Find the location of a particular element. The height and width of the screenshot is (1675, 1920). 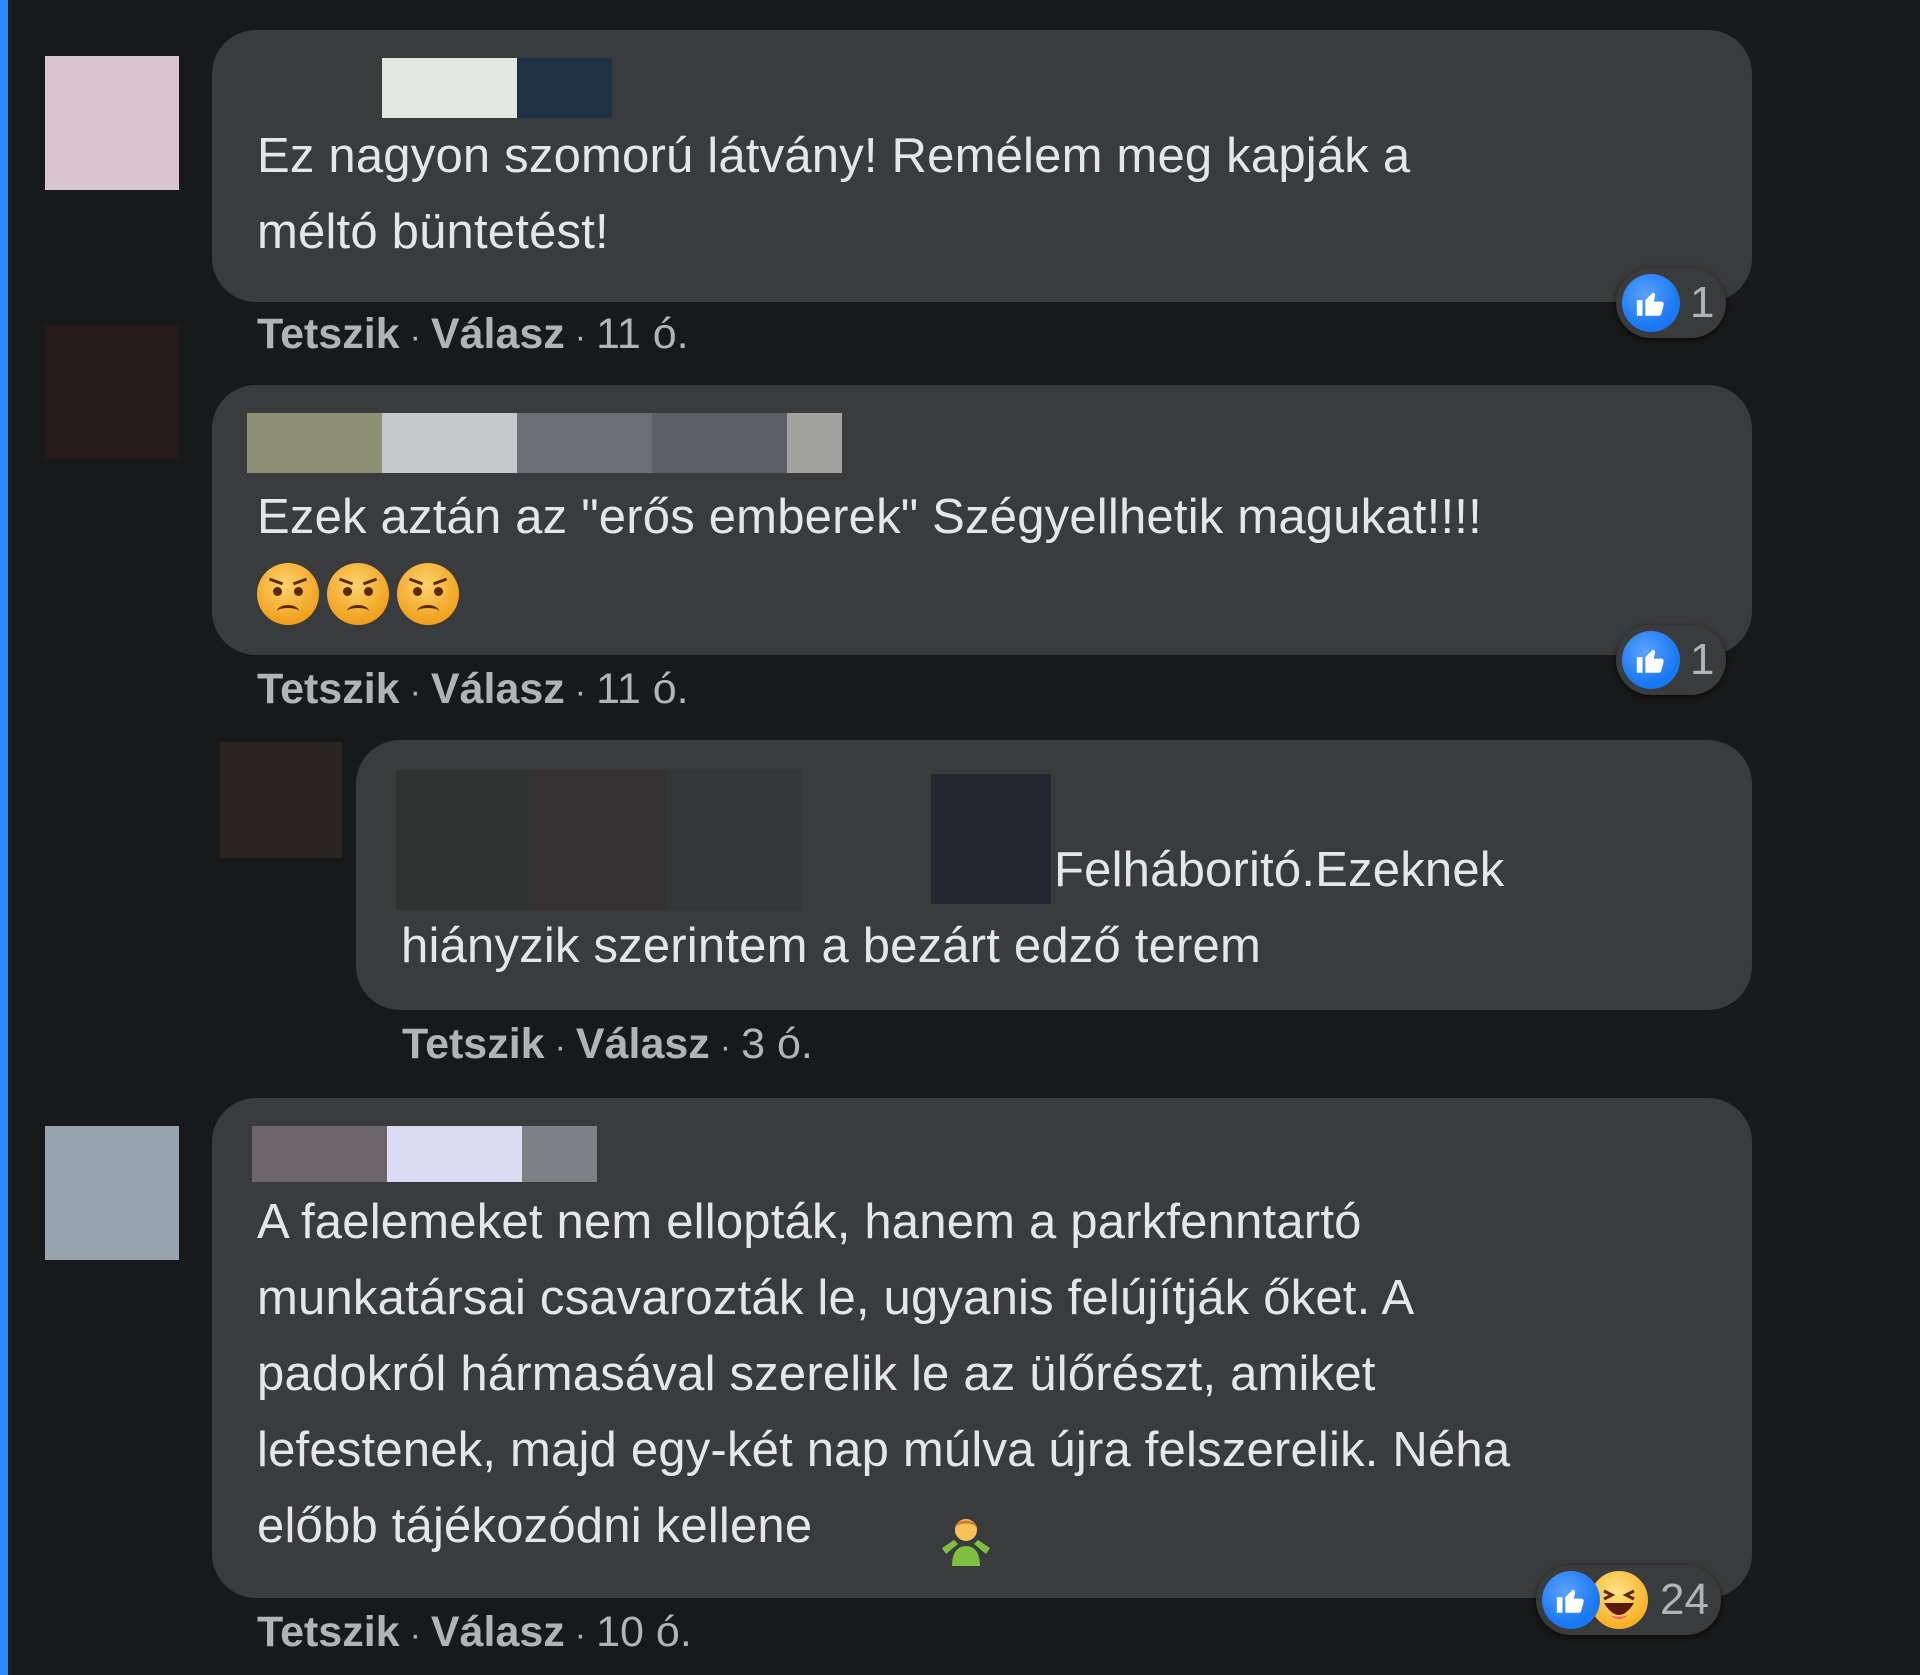

thread-rail-shadow is located at coordinates (10, 837).